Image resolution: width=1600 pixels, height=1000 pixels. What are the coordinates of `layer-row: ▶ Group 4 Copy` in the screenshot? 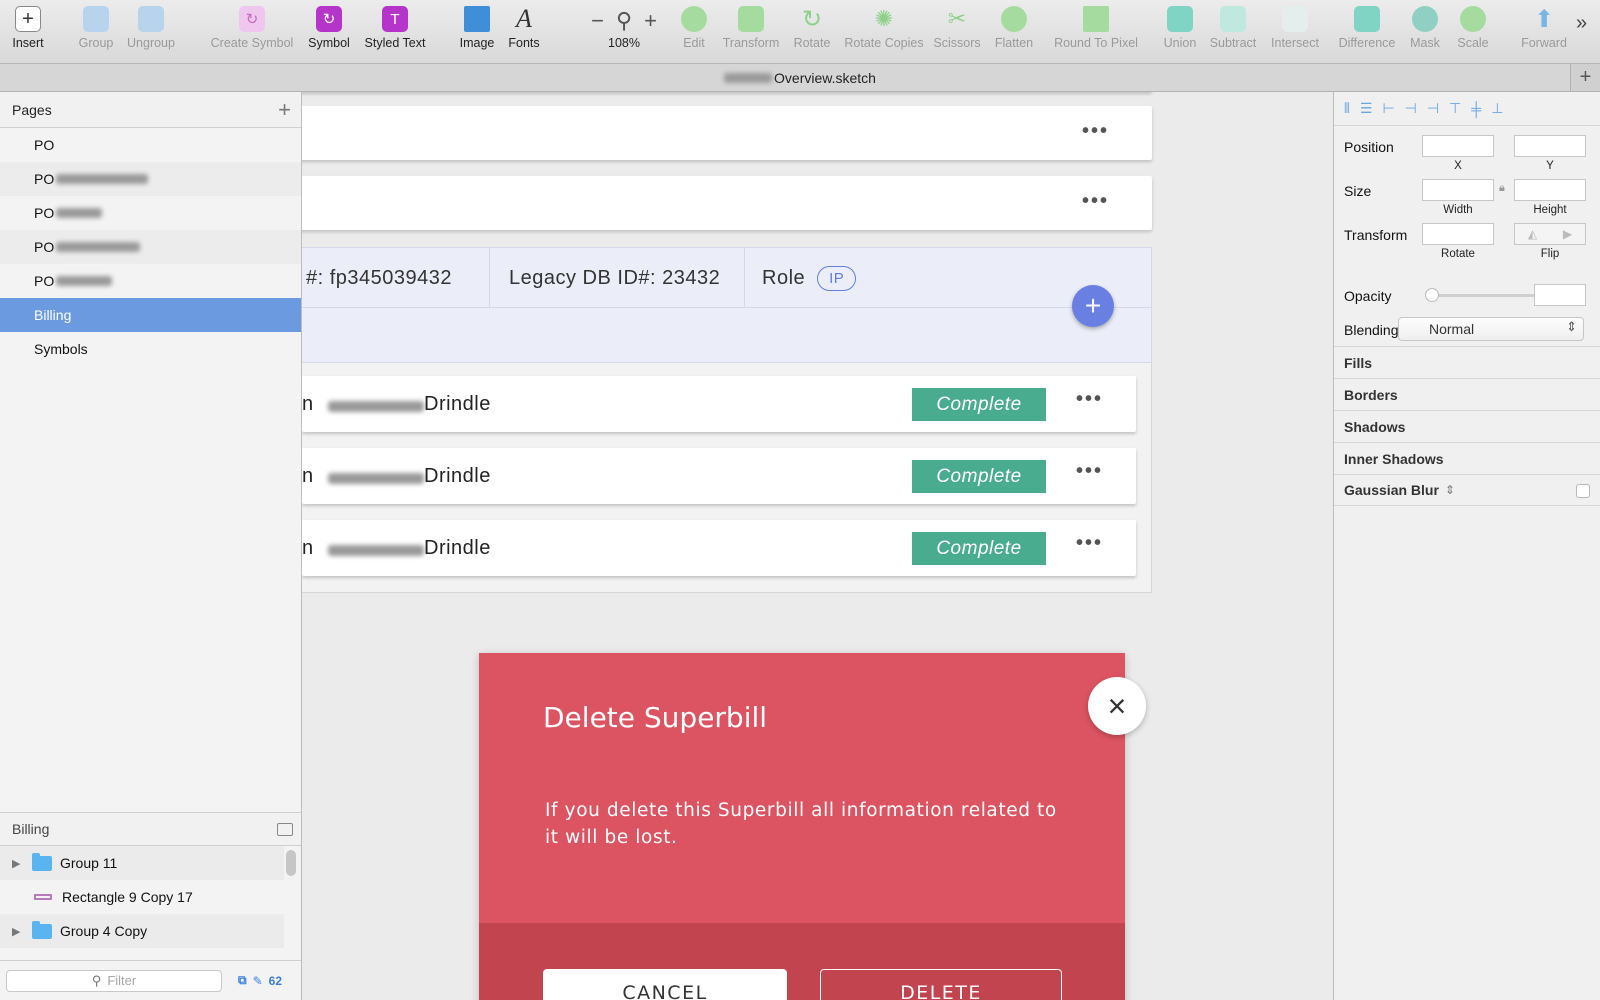 It's located at (142, 931).